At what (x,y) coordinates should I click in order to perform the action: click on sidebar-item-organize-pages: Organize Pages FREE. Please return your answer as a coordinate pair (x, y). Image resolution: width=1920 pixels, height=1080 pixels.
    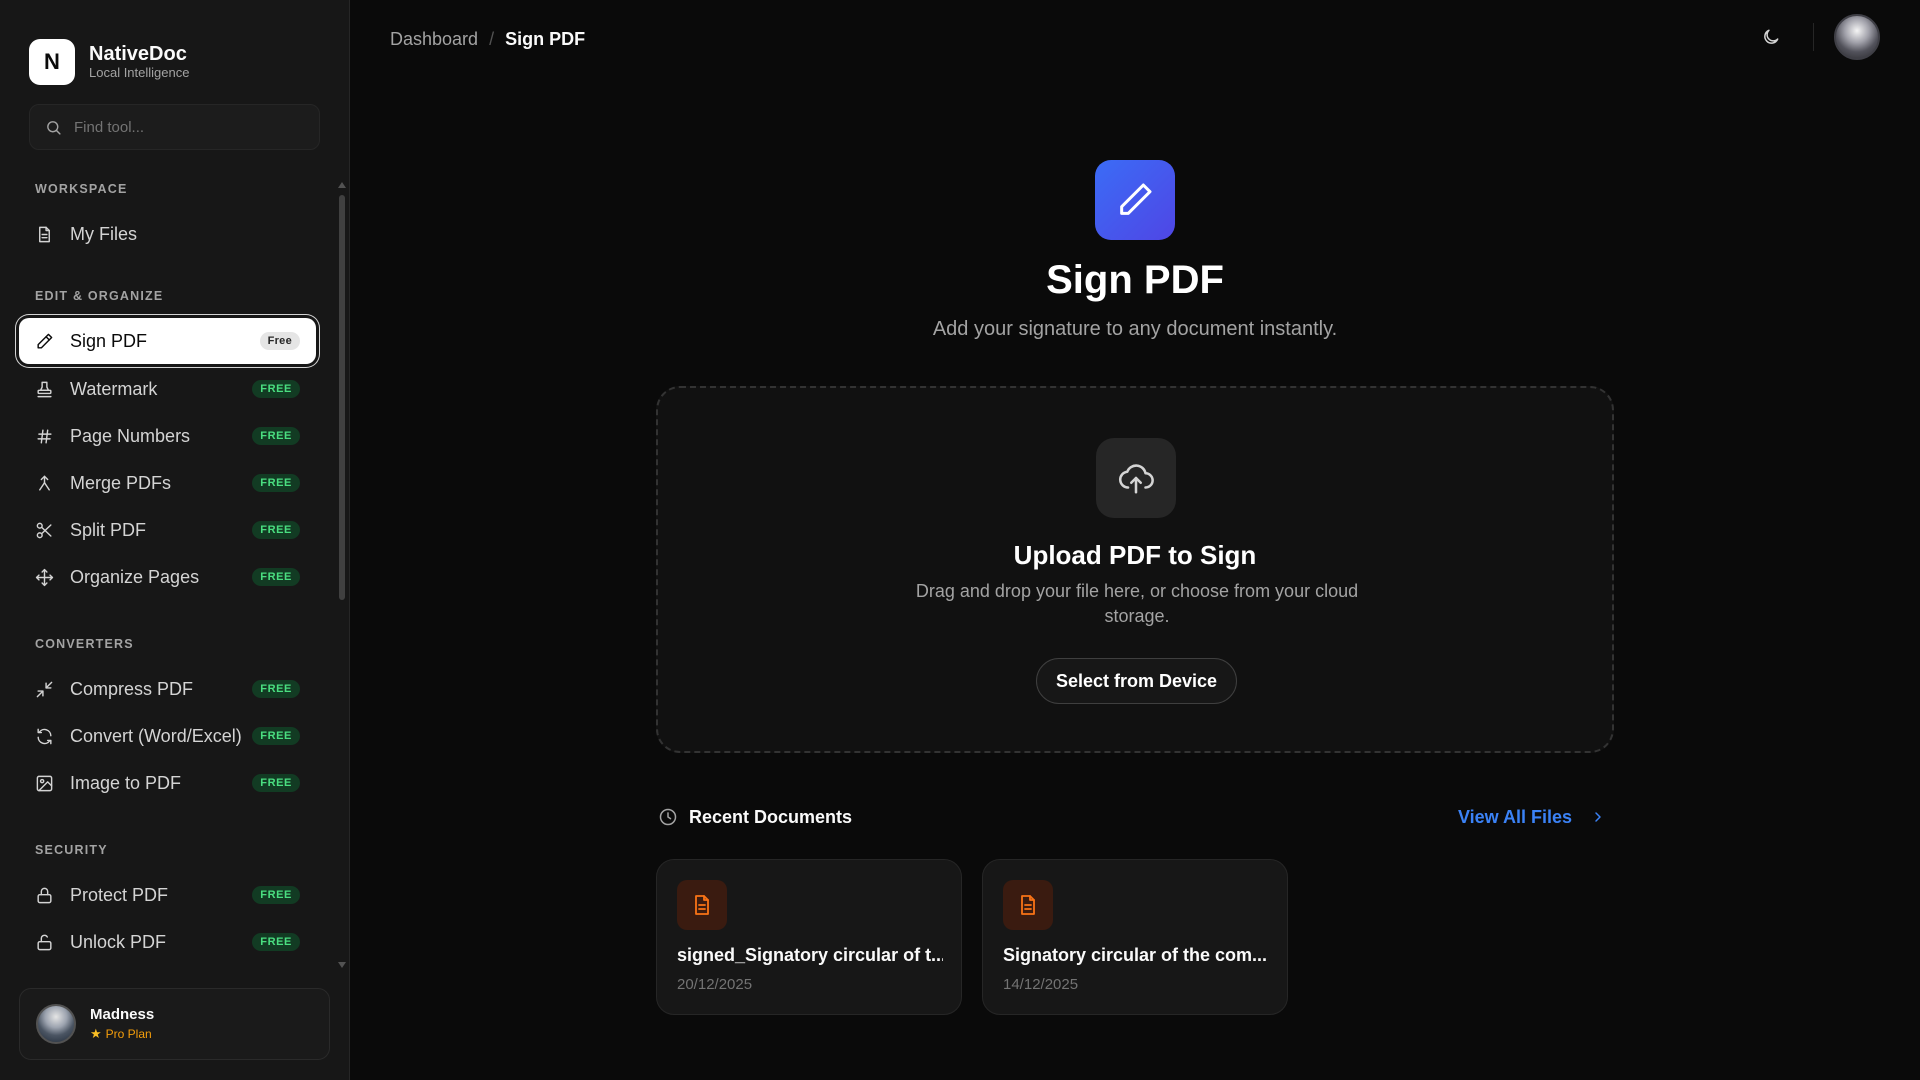
    Looking at the image, I should click on (167, 577).